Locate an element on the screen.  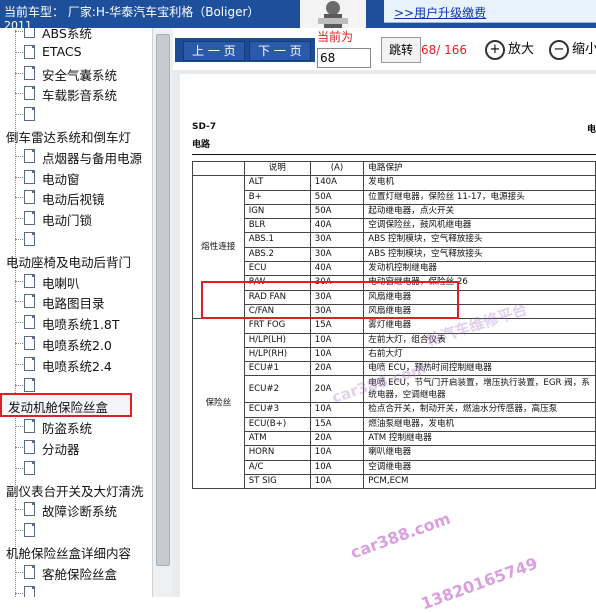
table-row: A/C 10A 空调继电器 is located at coordinates (394, 467).